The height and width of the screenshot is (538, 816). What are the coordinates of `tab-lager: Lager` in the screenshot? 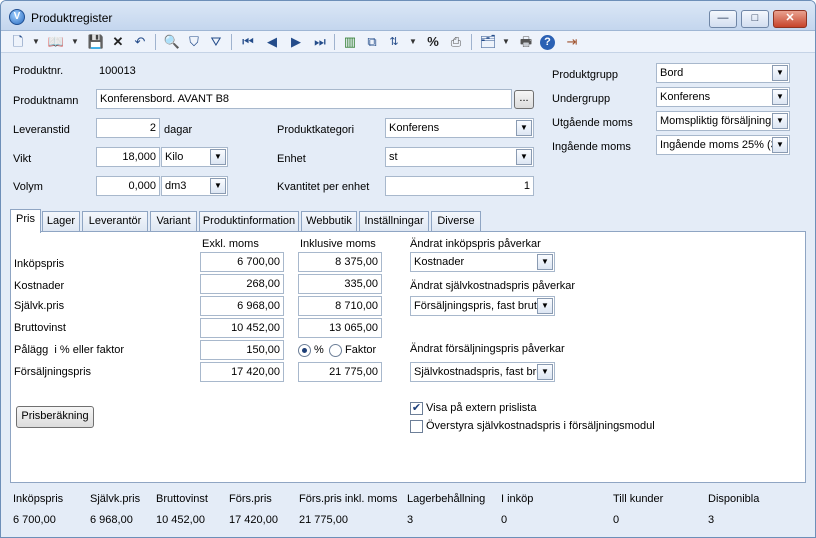 It's located at (61, 221).